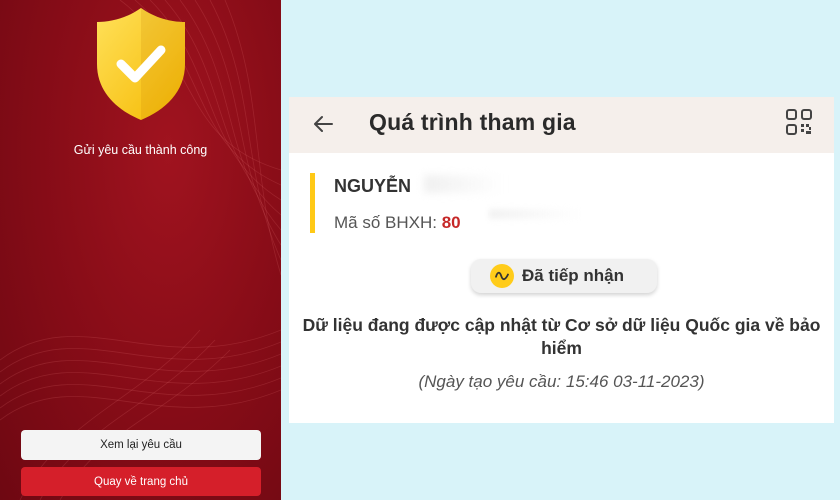  I want to click on status-label: Đã tiếp nhận, so click(573, 275).